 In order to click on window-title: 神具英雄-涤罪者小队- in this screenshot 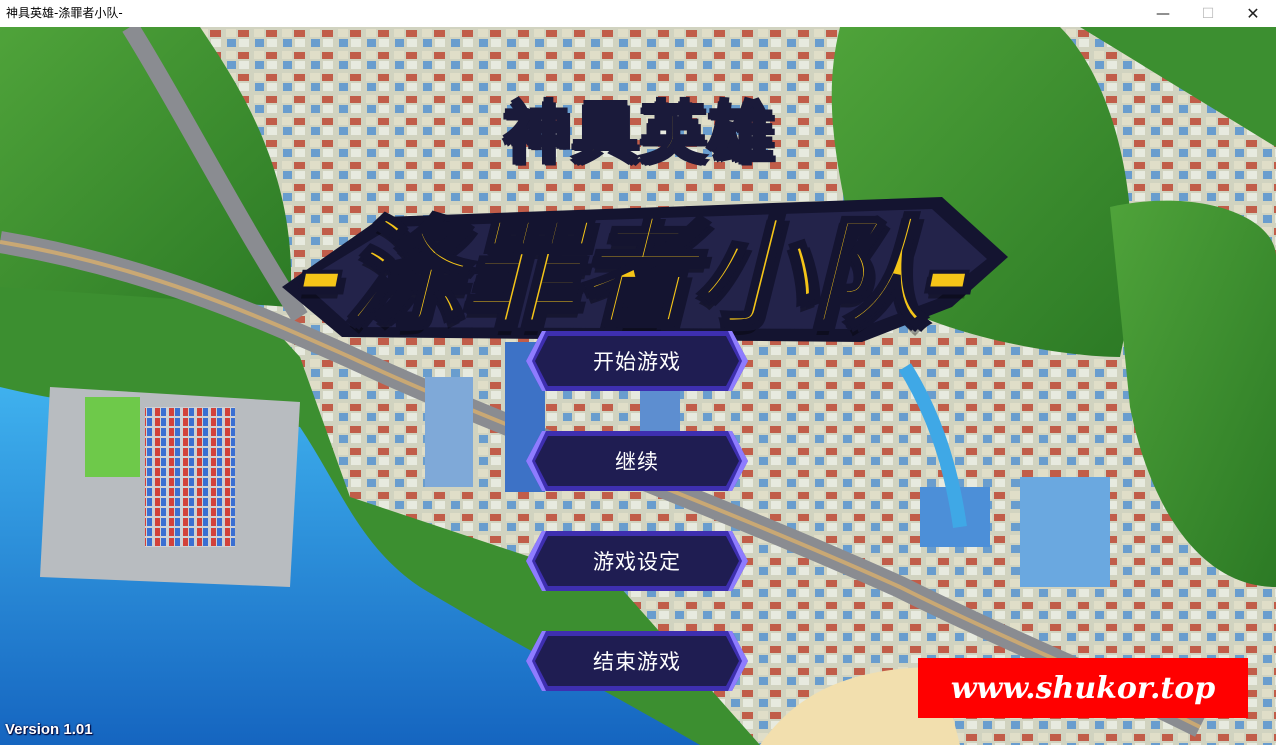, I will do `click(64, 13)`.